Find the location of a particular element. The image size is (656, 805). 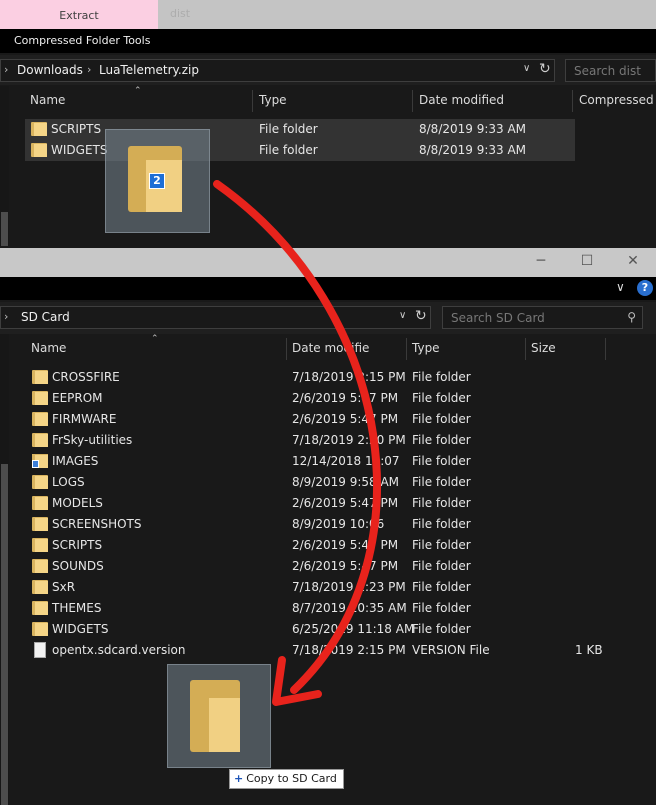

file-row: WIDGETS 6/25/2019 11:18 AM File folder is located at coordinates (317, 629).